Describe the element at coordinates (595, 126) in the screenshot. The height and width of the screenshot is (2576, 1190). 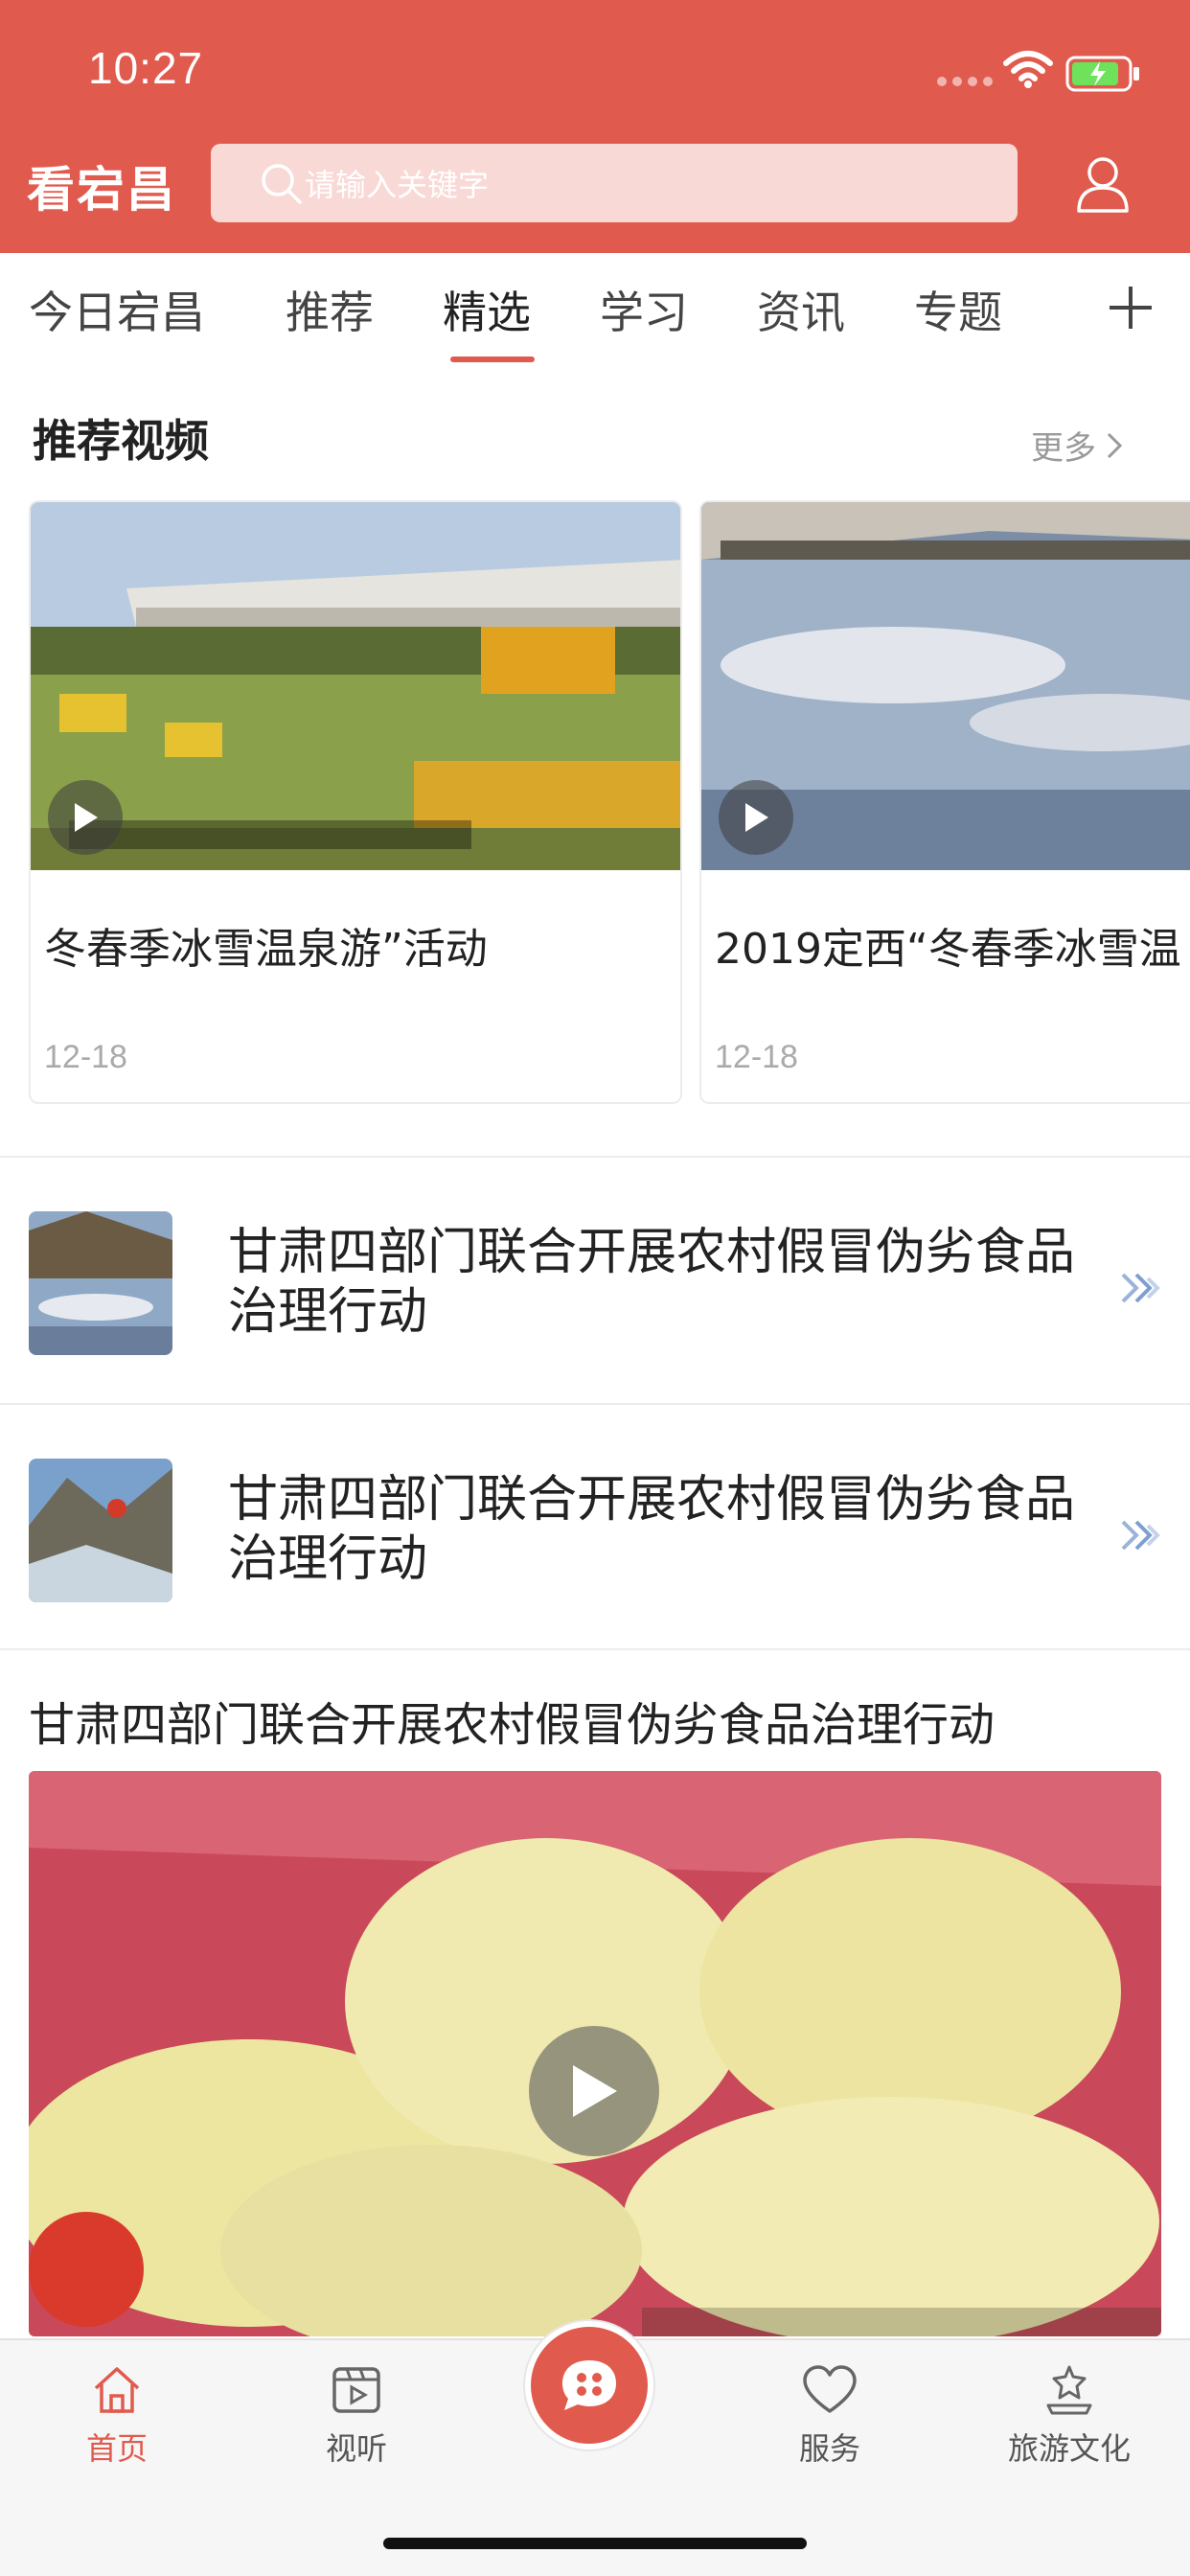
I see `app-header: 10:27 看宕昌 请输入关键字` at that location.